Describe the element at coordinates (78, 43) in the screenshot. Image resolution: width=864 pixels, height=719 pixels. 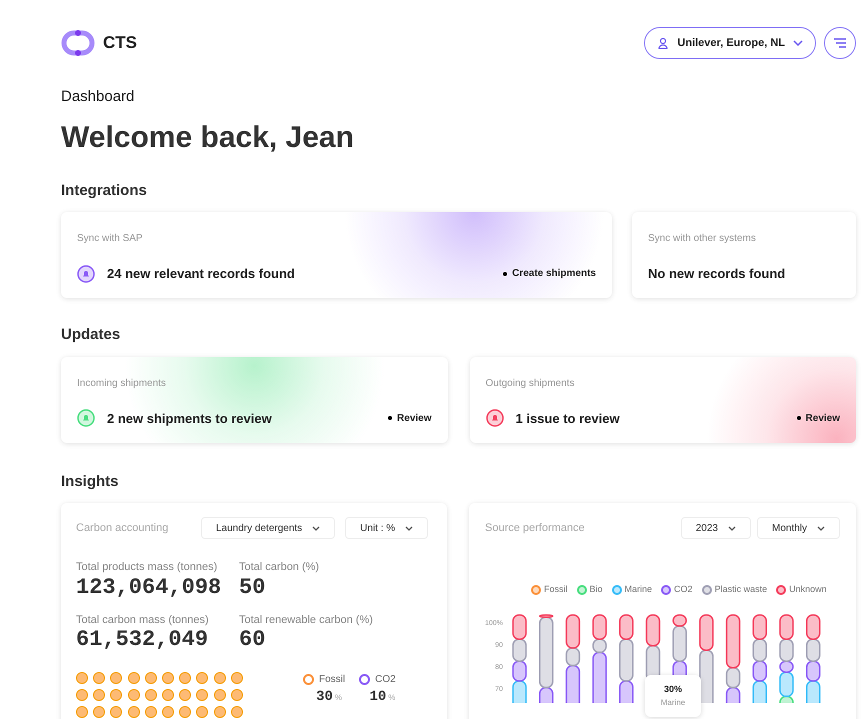
I see `logo-icon` at that location.